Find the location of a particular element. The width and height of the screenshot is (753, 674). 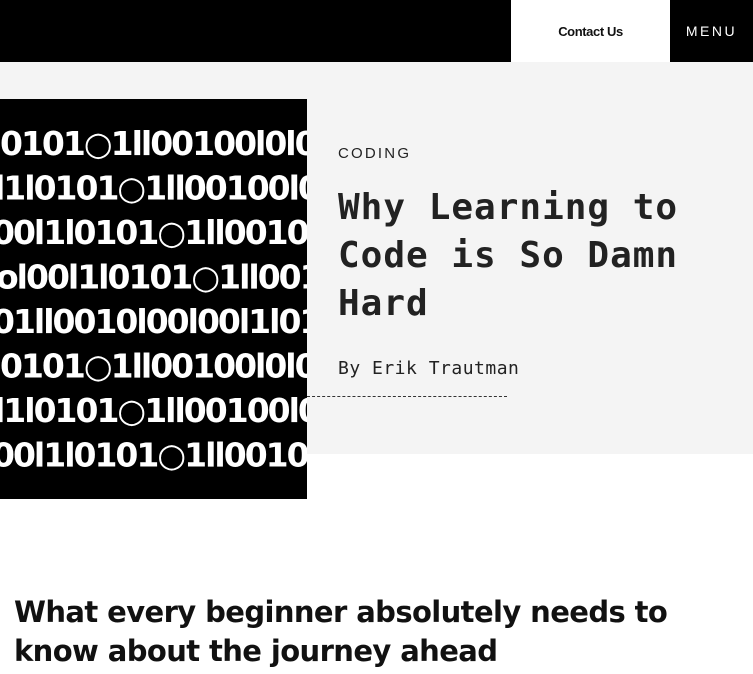

binary-row: 01ll0010l00l00l1l0101 is located at coordinates (153, 321).